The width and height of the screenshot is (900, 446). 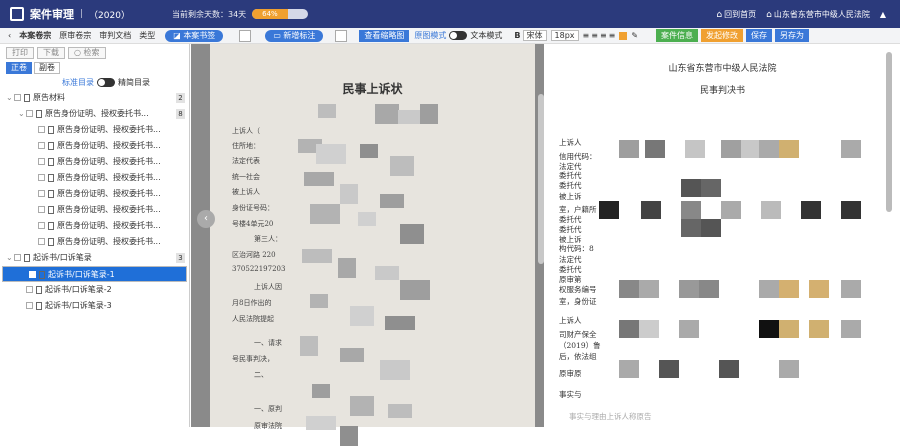 What do you see at coordinates (889, 132) in the screenshot?
I see `doc-scrollbar` at bounding box center [889, 132].